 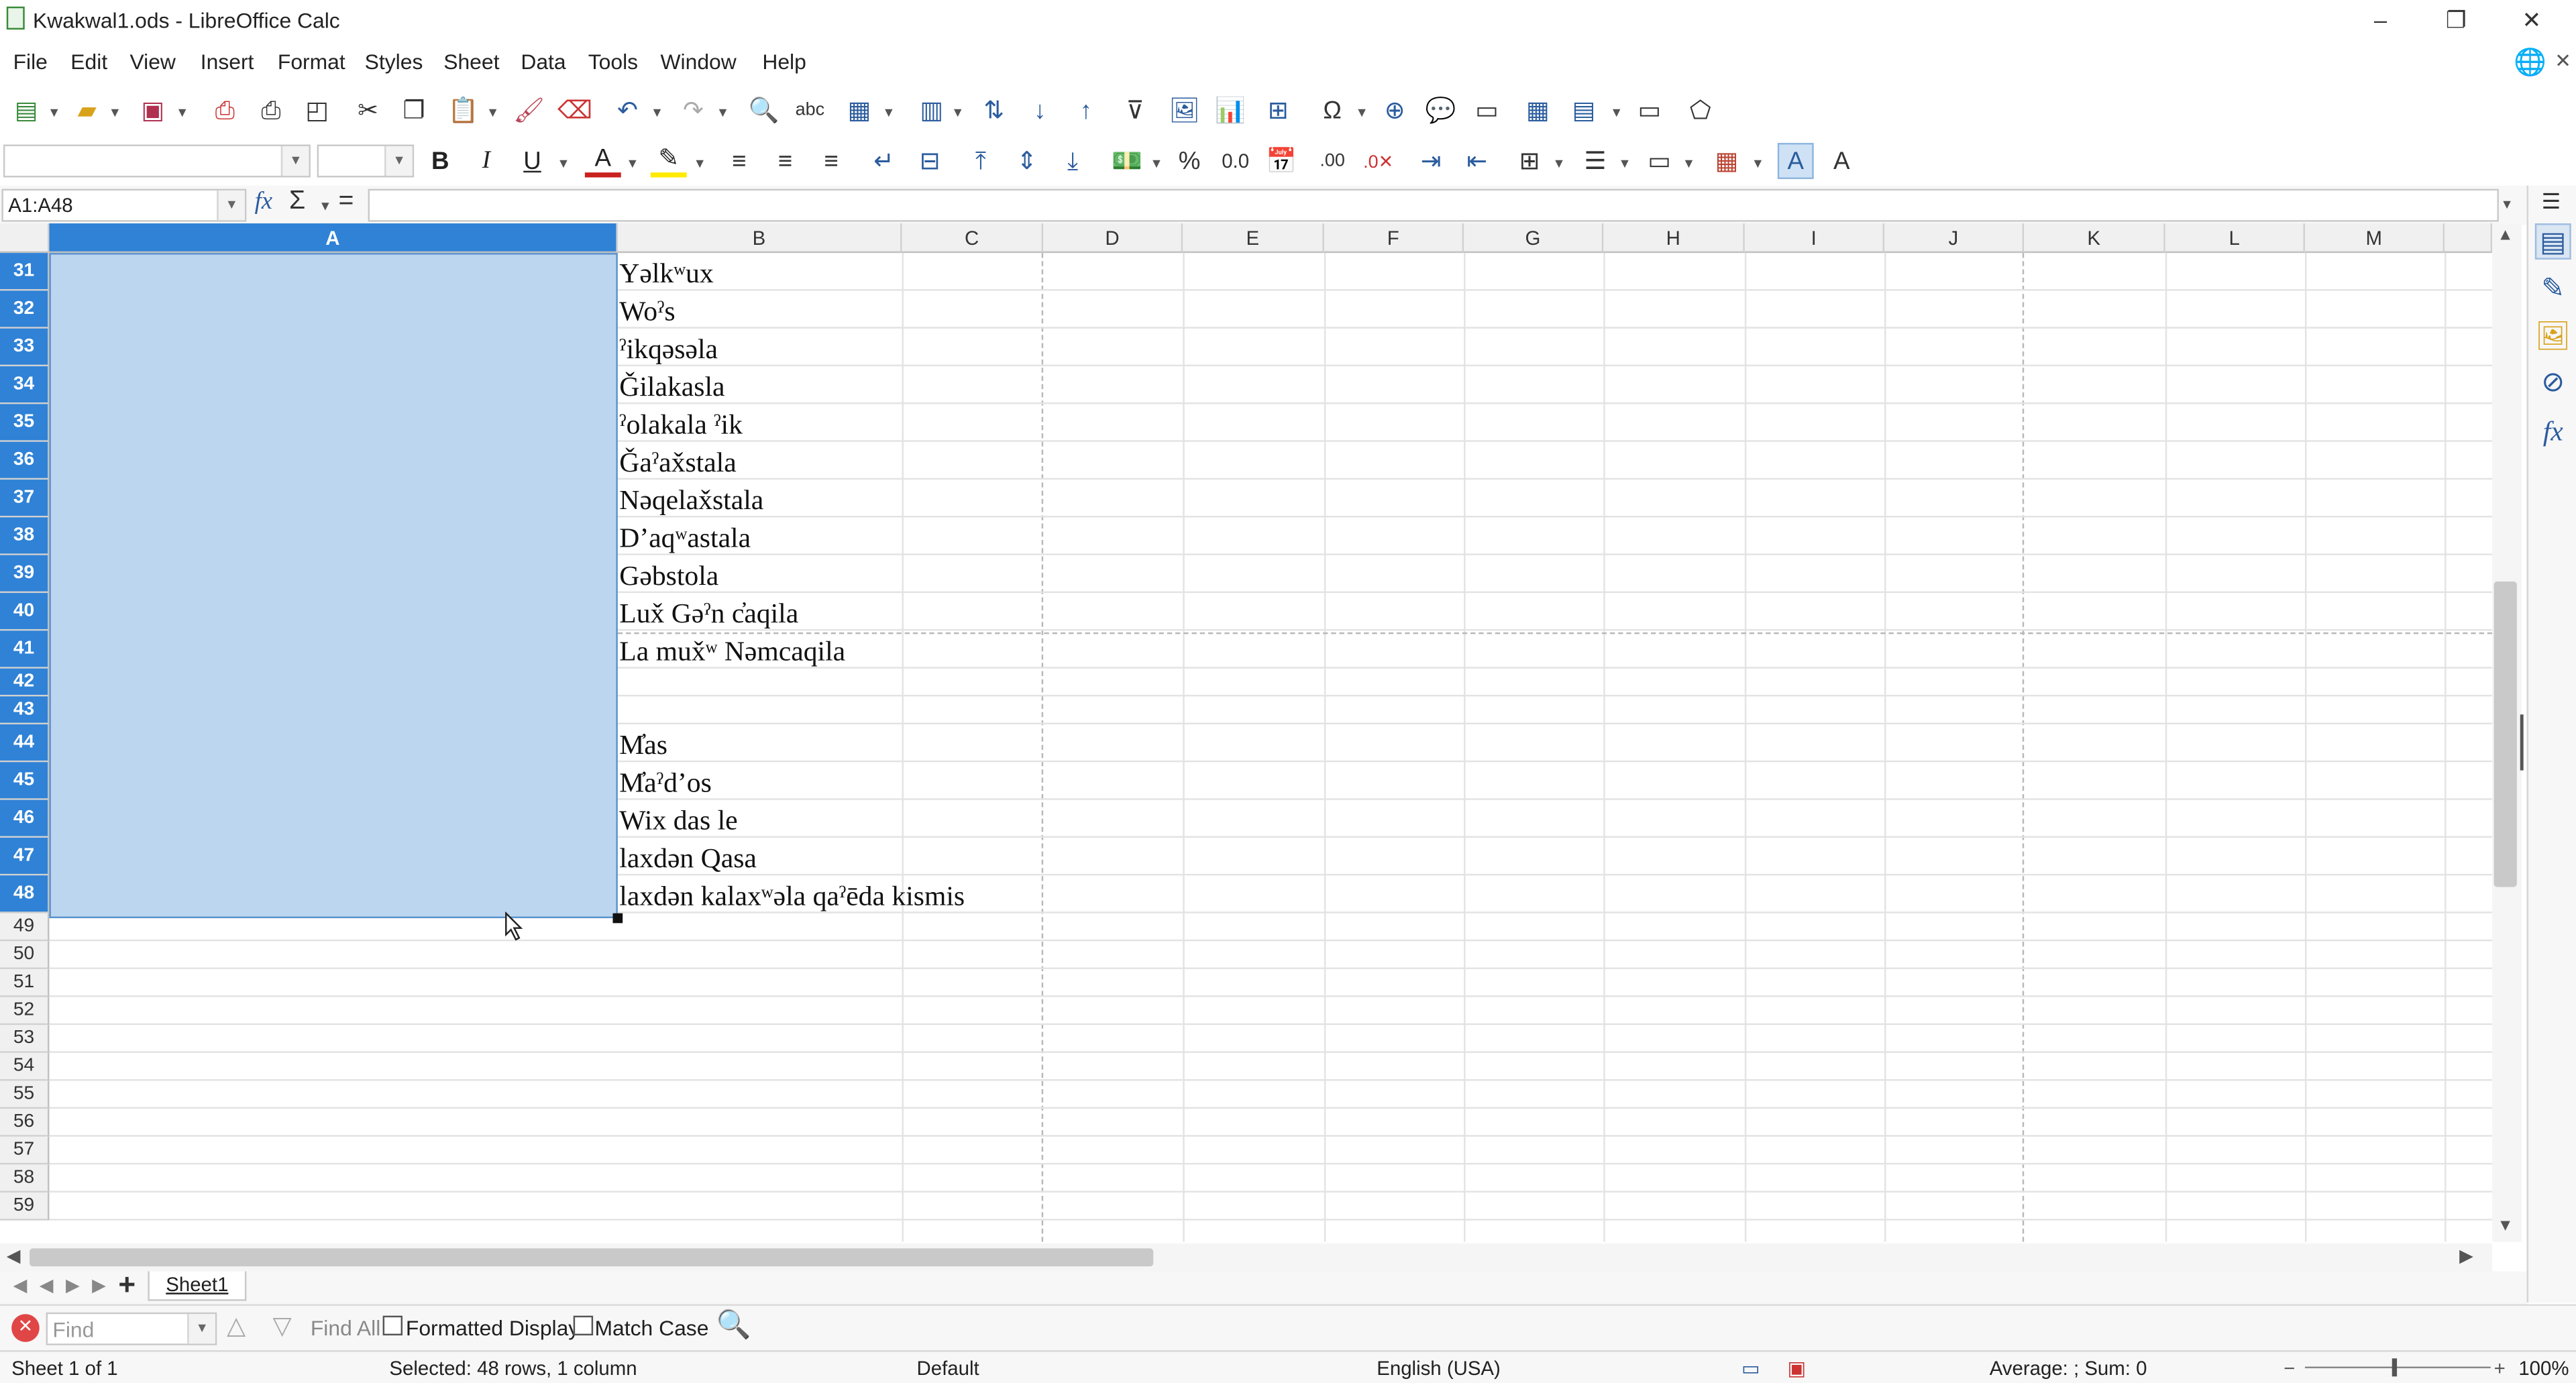 What do you see at coordinates (2395, 1367) in the screenshot?
I see `zoom-slider-thumb` at bounding box center [2395, 1367].